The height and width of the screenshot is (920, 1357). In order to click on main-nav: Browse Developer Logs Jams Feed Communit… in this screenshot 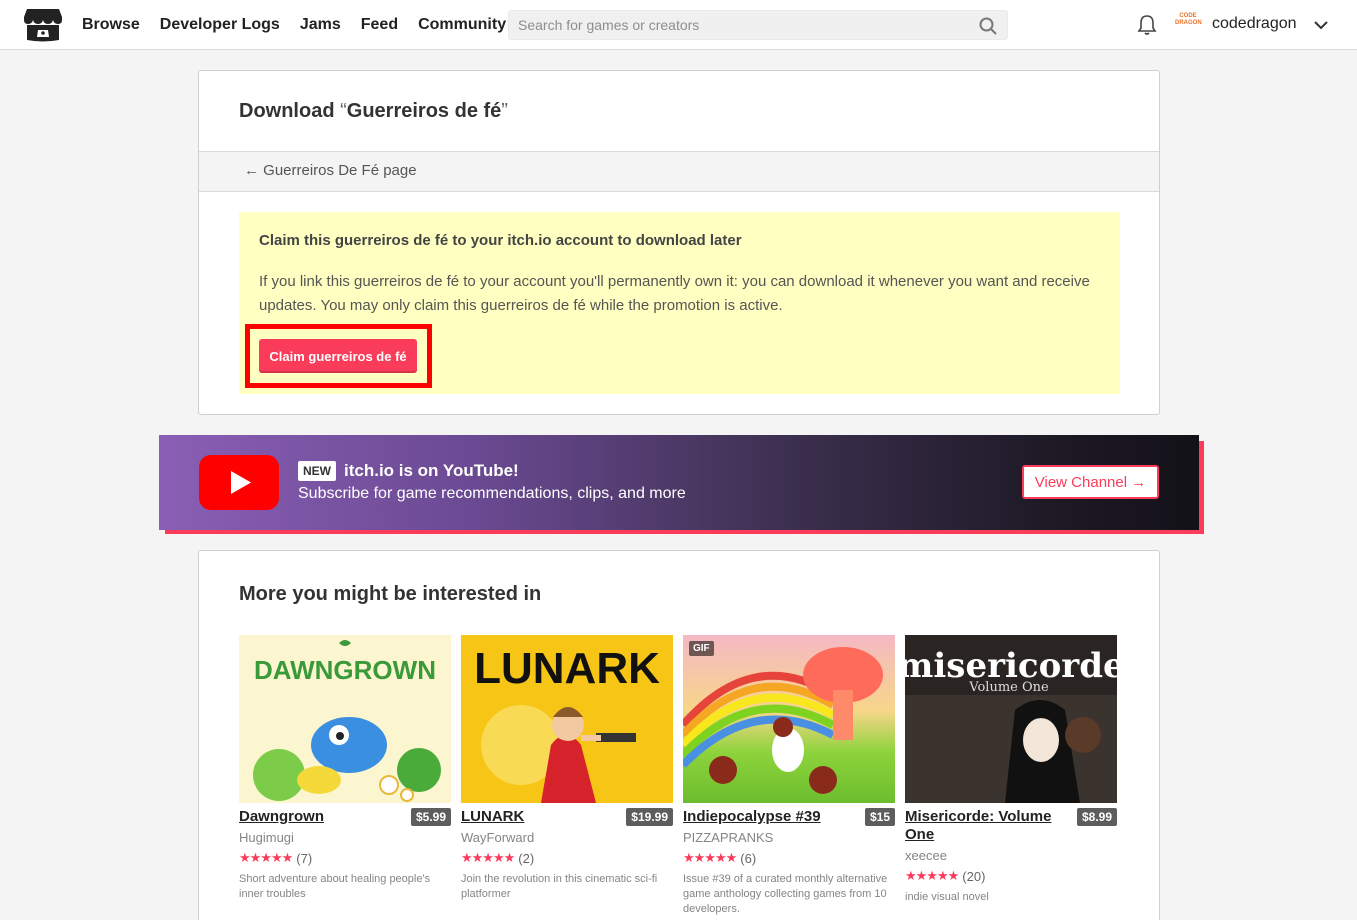, I will do `click(294, 25)`.